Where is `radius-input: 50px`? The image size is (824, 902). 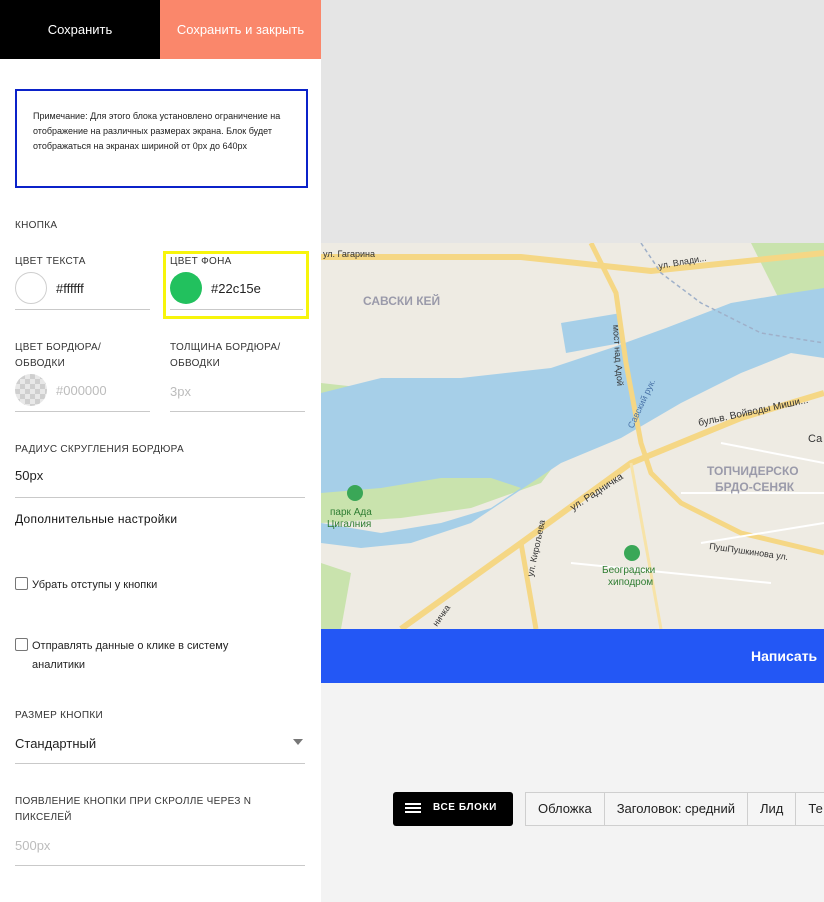 radius-input: 50px is located at coordinates (160, 480).